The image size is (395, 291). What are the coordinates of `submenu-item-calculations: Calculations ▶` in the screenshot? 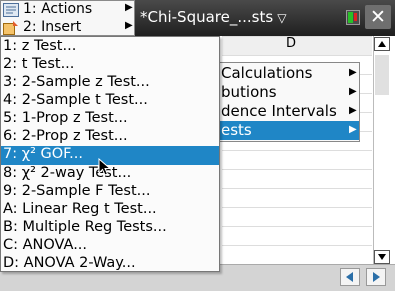 It's located at (287, 73).